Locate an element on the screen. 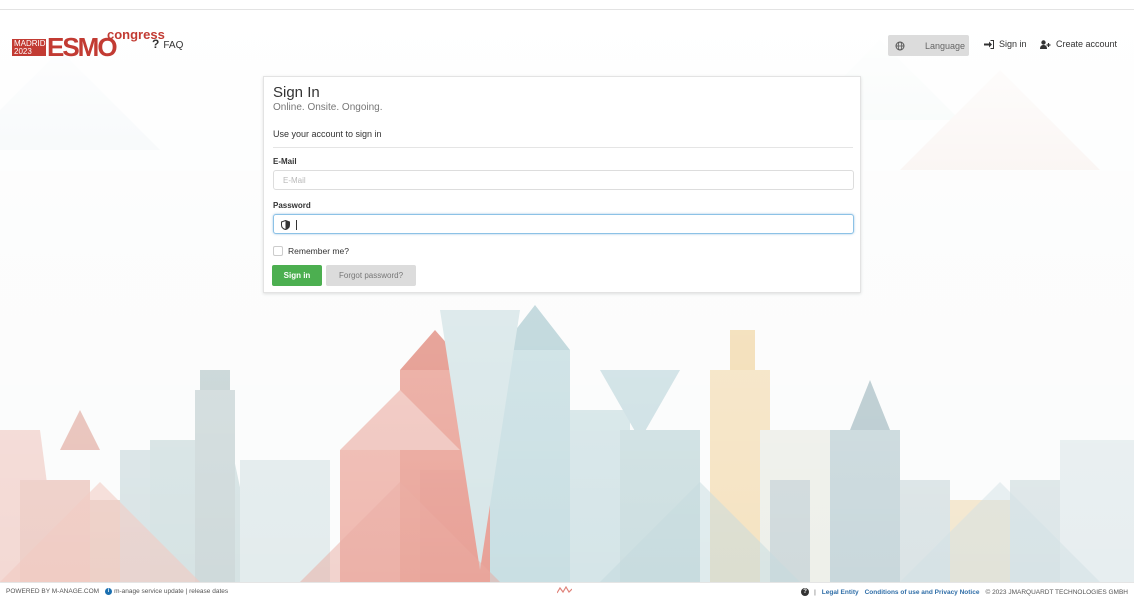 This screenshot has height=609, width=1134. sign-in-button: Sign in is located at coordinates (297, 275).